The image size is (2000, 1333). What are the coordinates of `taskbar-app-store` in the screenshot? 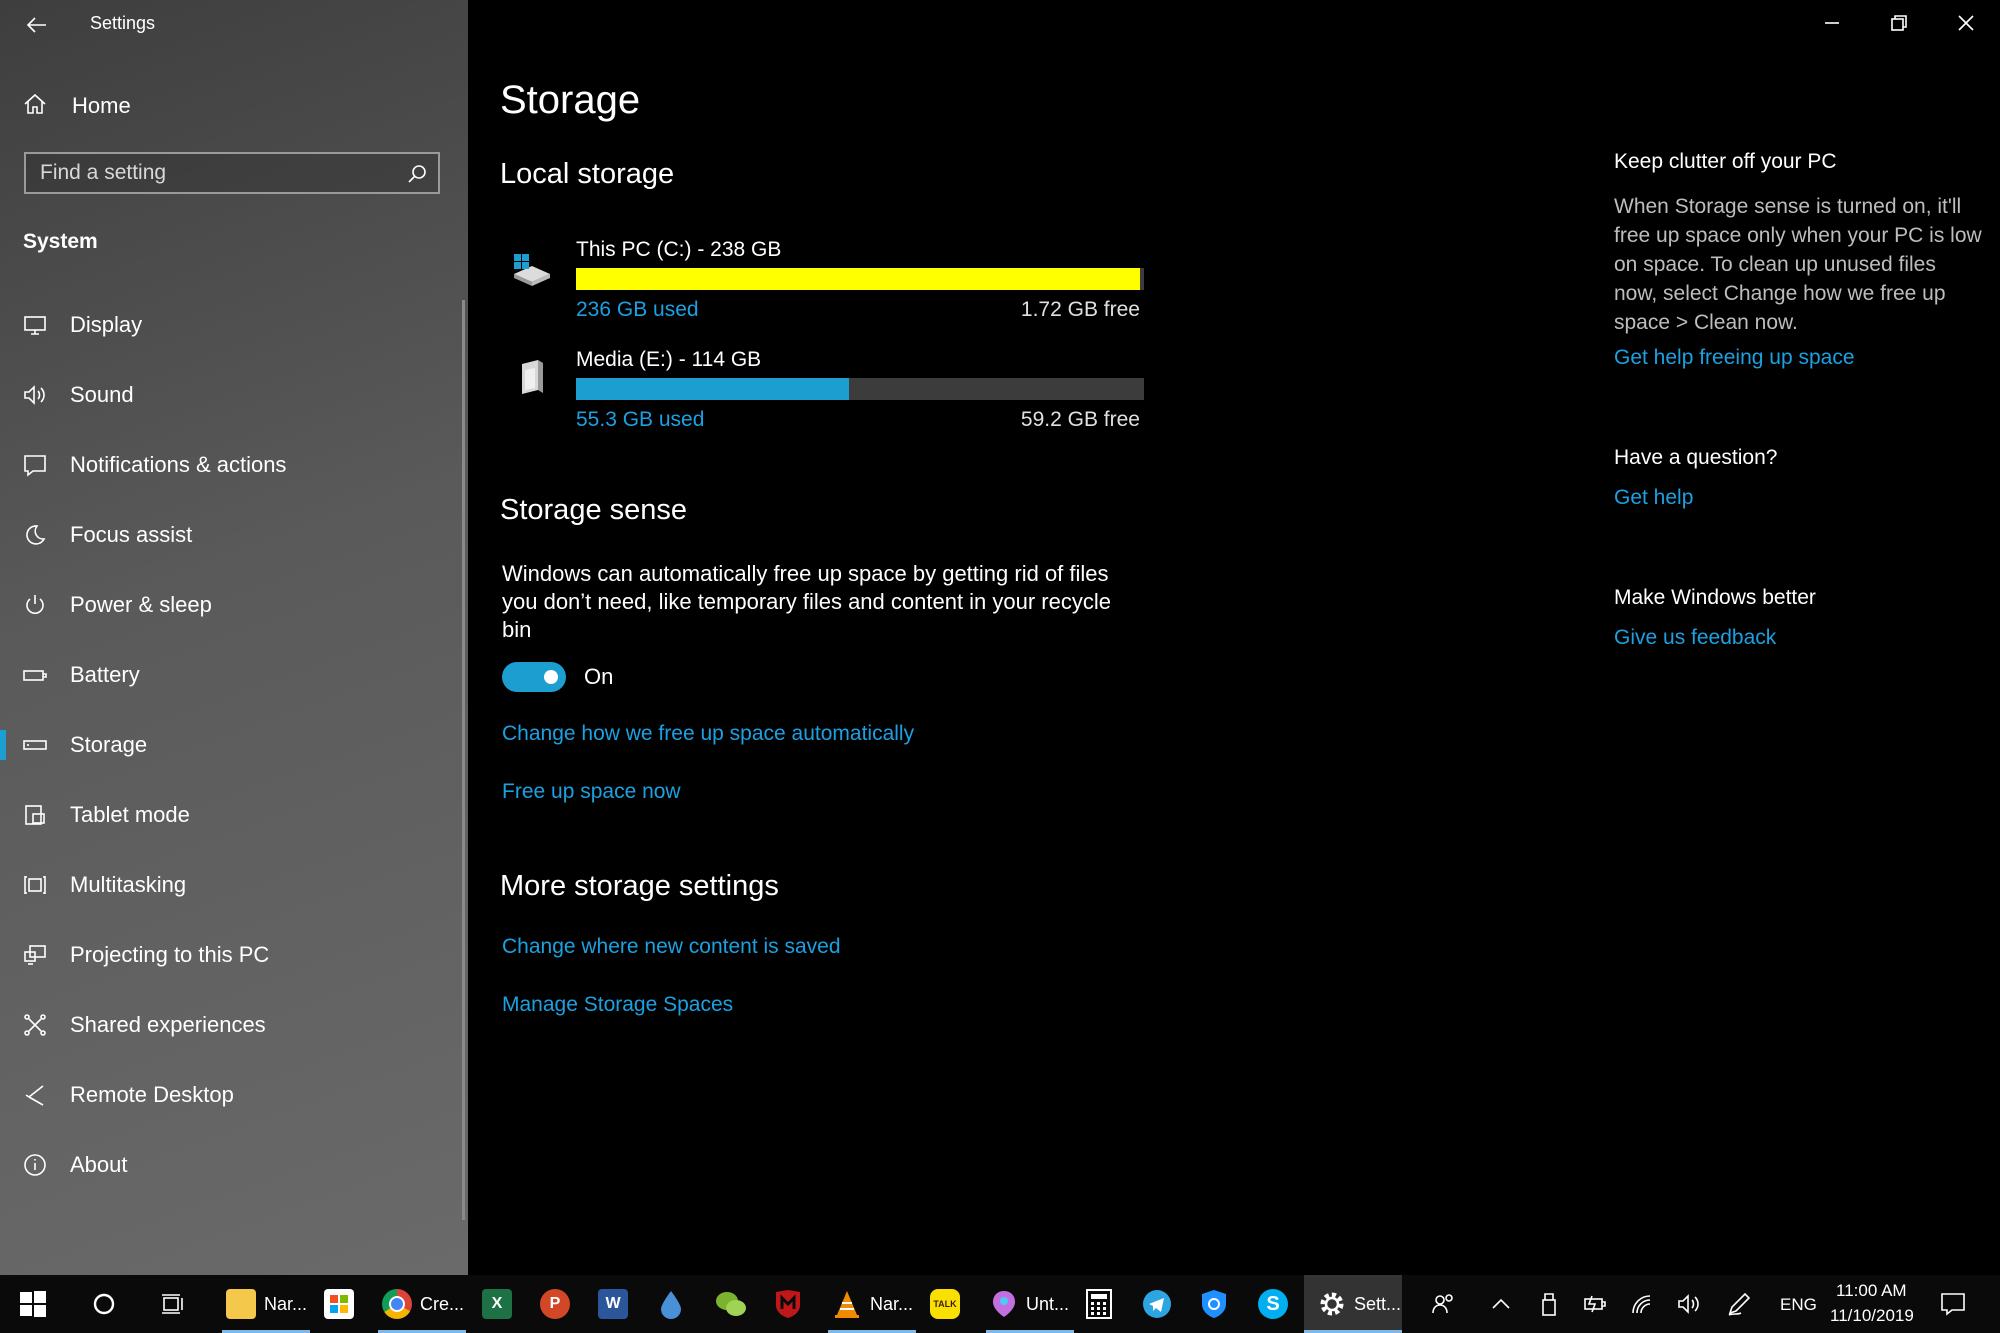 It's located at (339, 1304).